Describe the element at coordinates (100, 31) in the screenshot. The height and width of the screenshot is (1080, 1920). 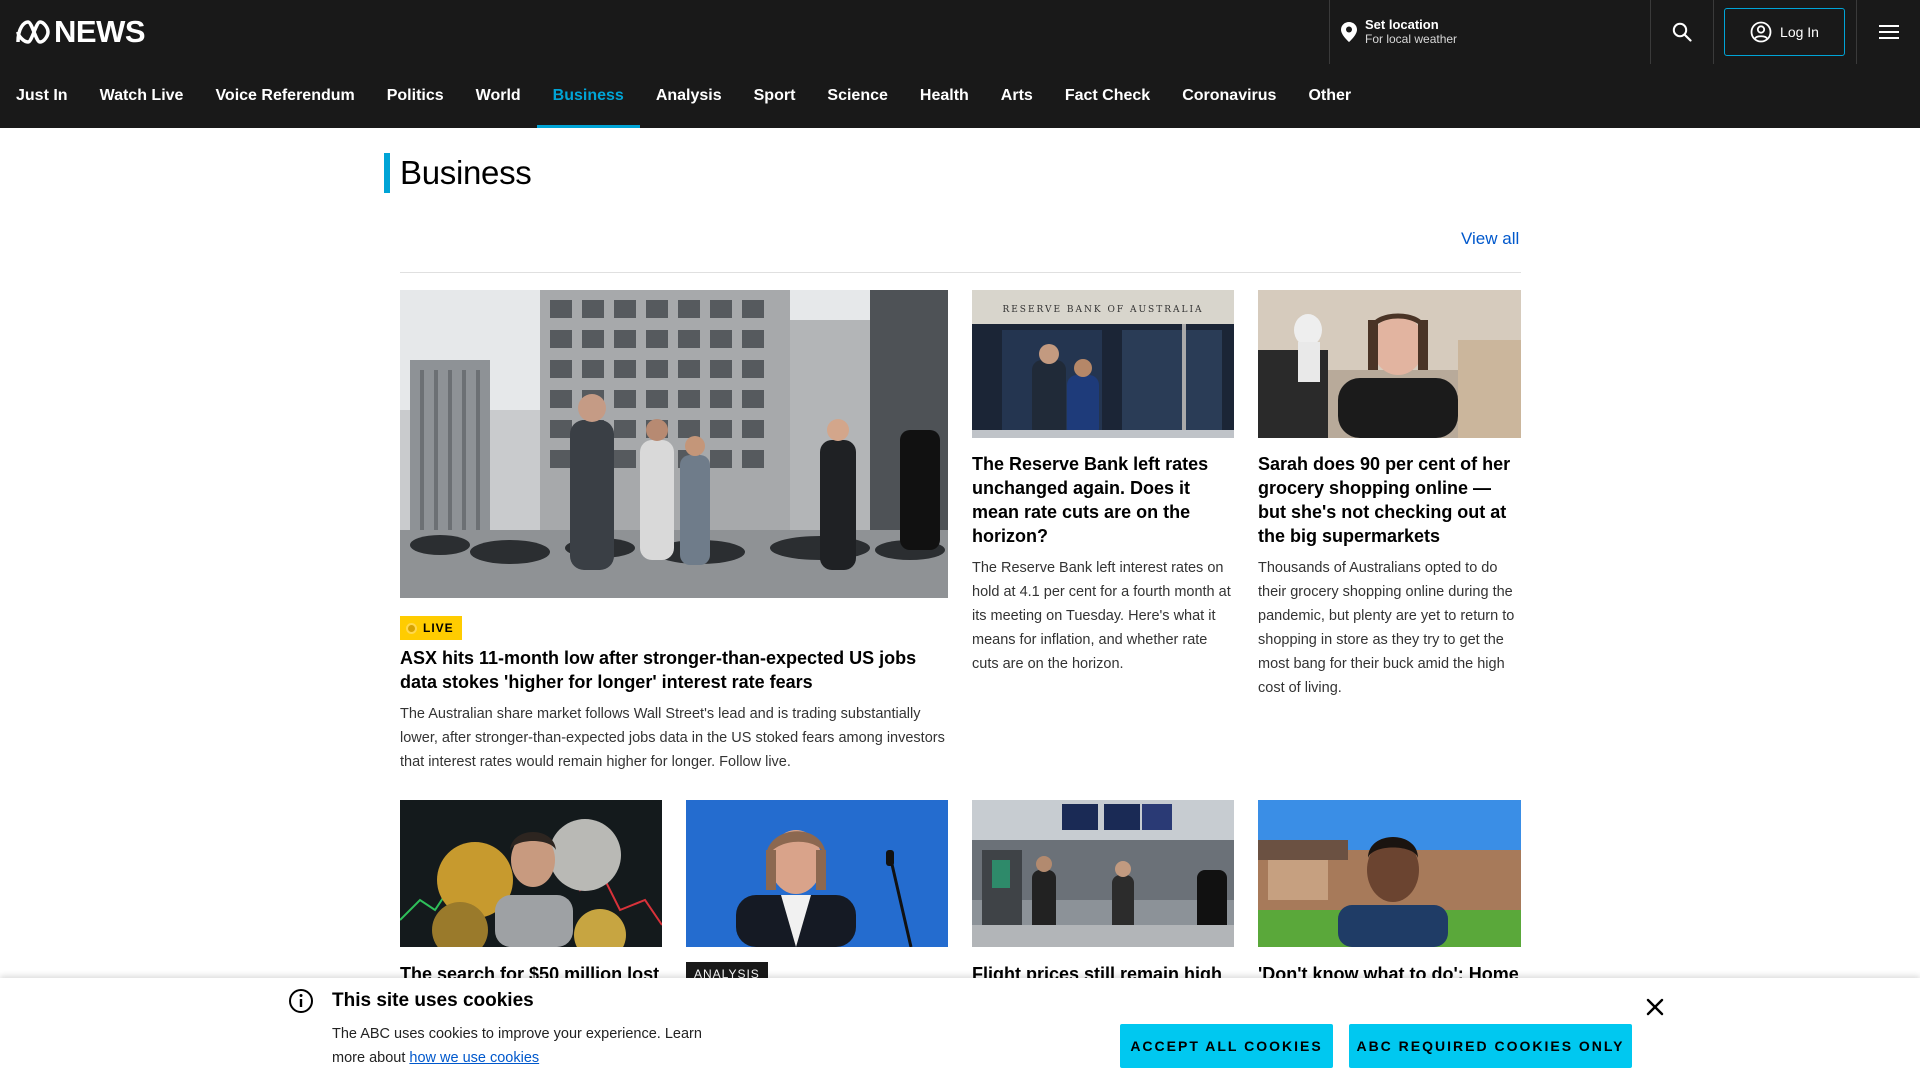
I see `news-wordmark: NEWS` at that location.